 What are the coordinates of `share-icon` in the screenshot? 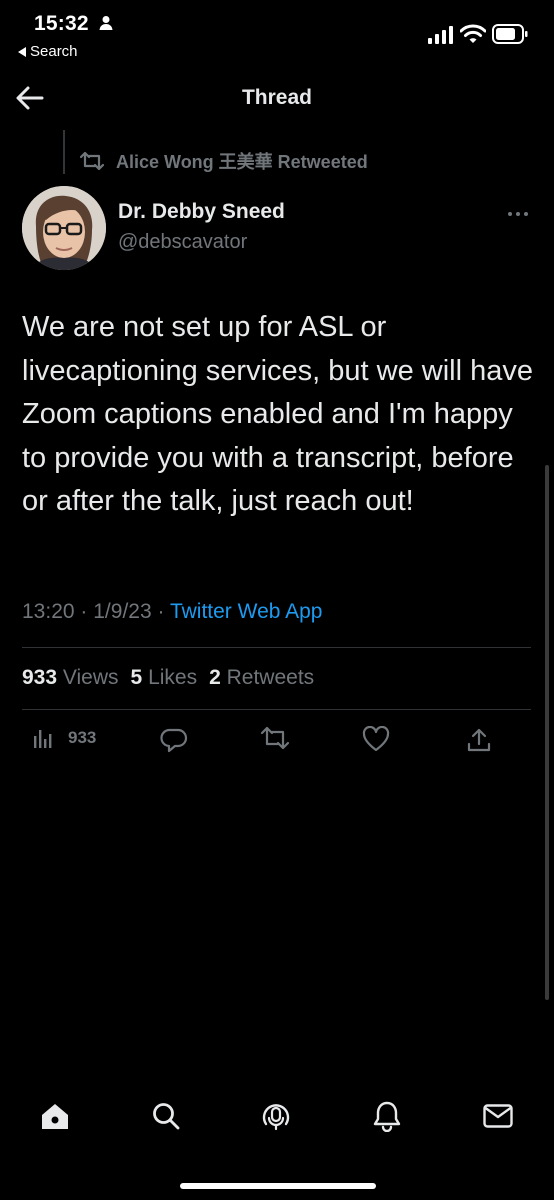 It's located at (479, 740).